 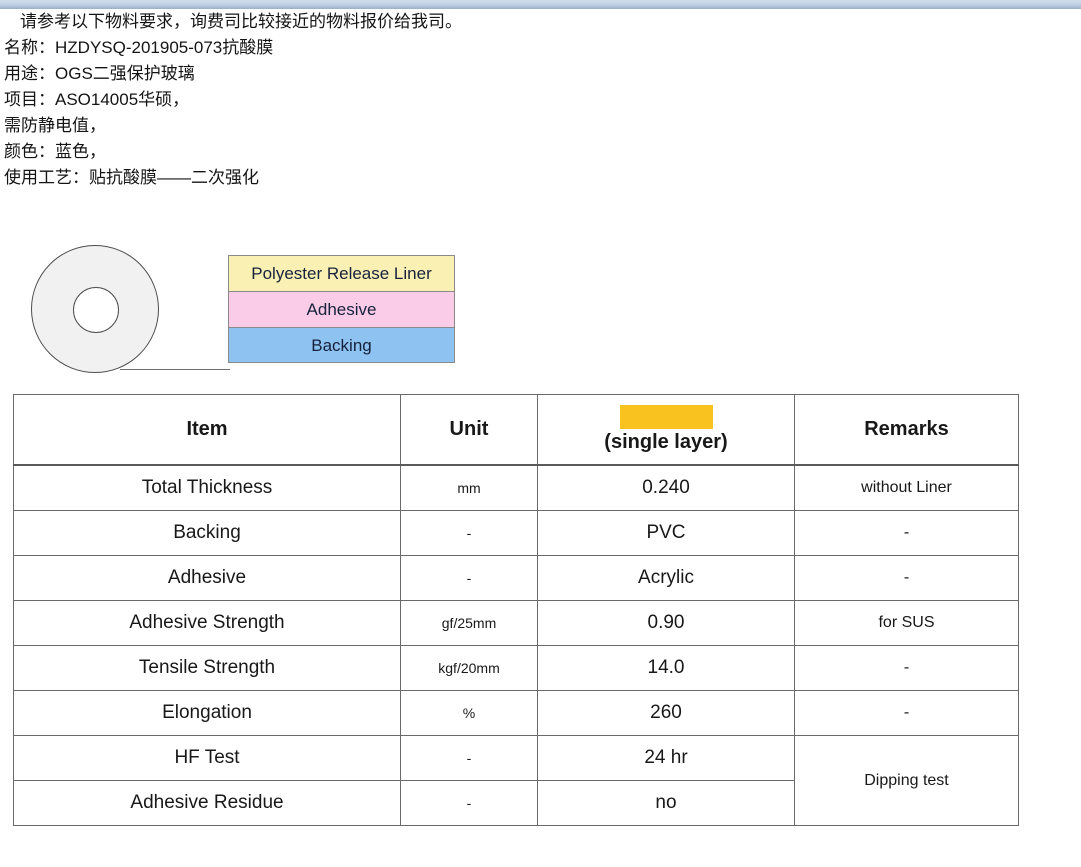 I want to click on layer-backing: Backing, so click(x=341, y=345).